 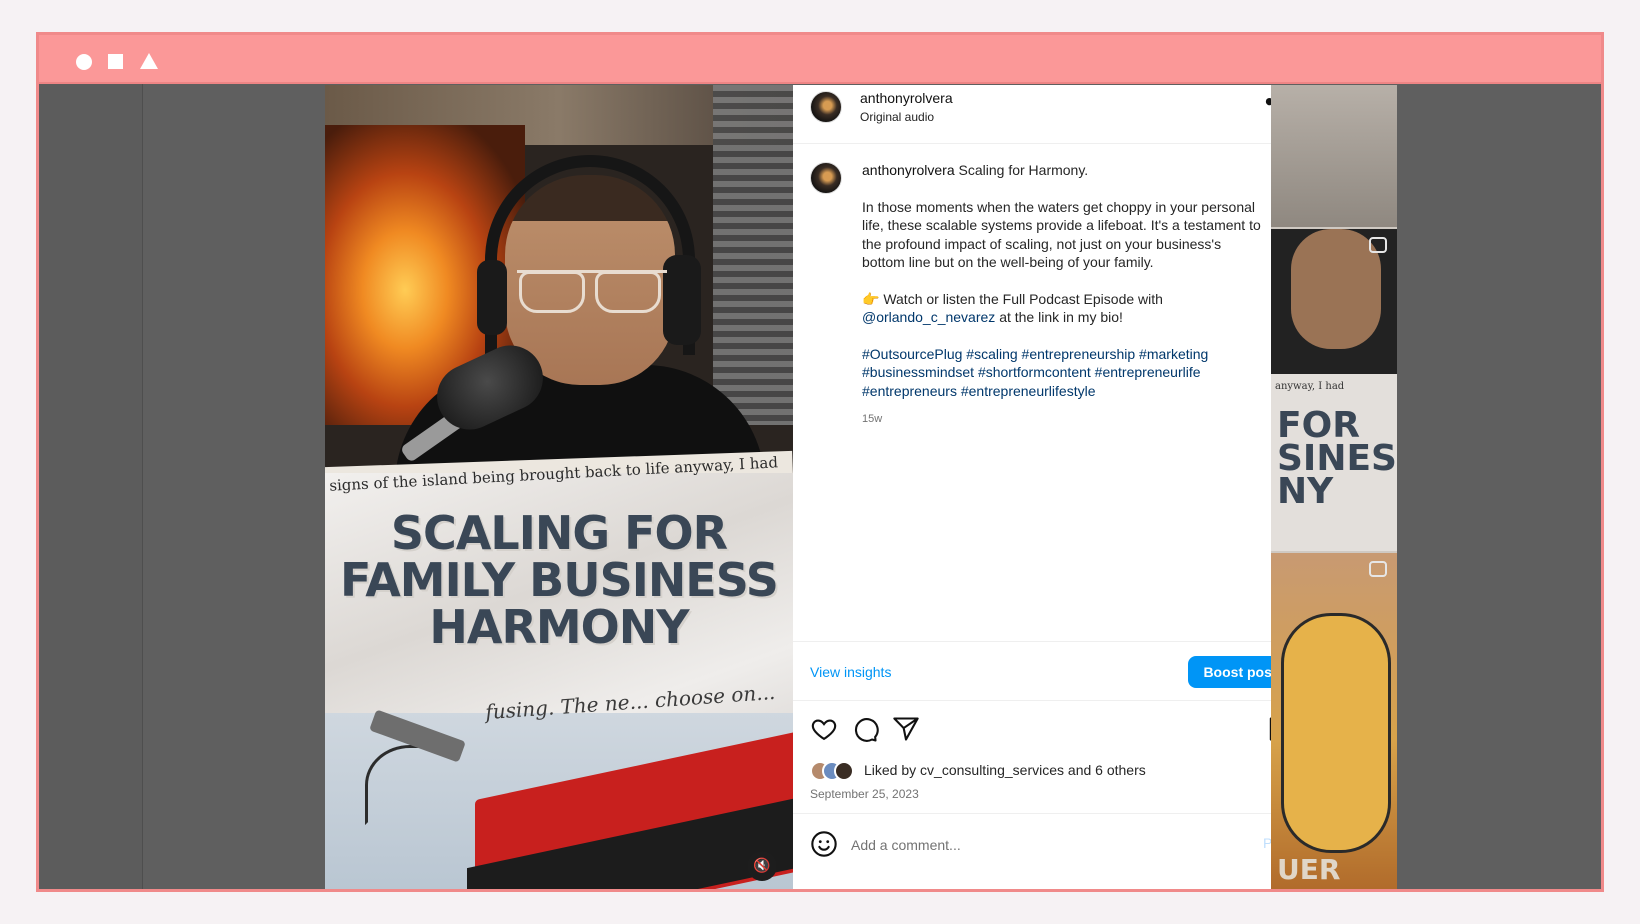 What do you see at coordinates (559, 627) in the screenshot?
I see `headline-line-3: HARMONY` at bounding box center [559, 627].